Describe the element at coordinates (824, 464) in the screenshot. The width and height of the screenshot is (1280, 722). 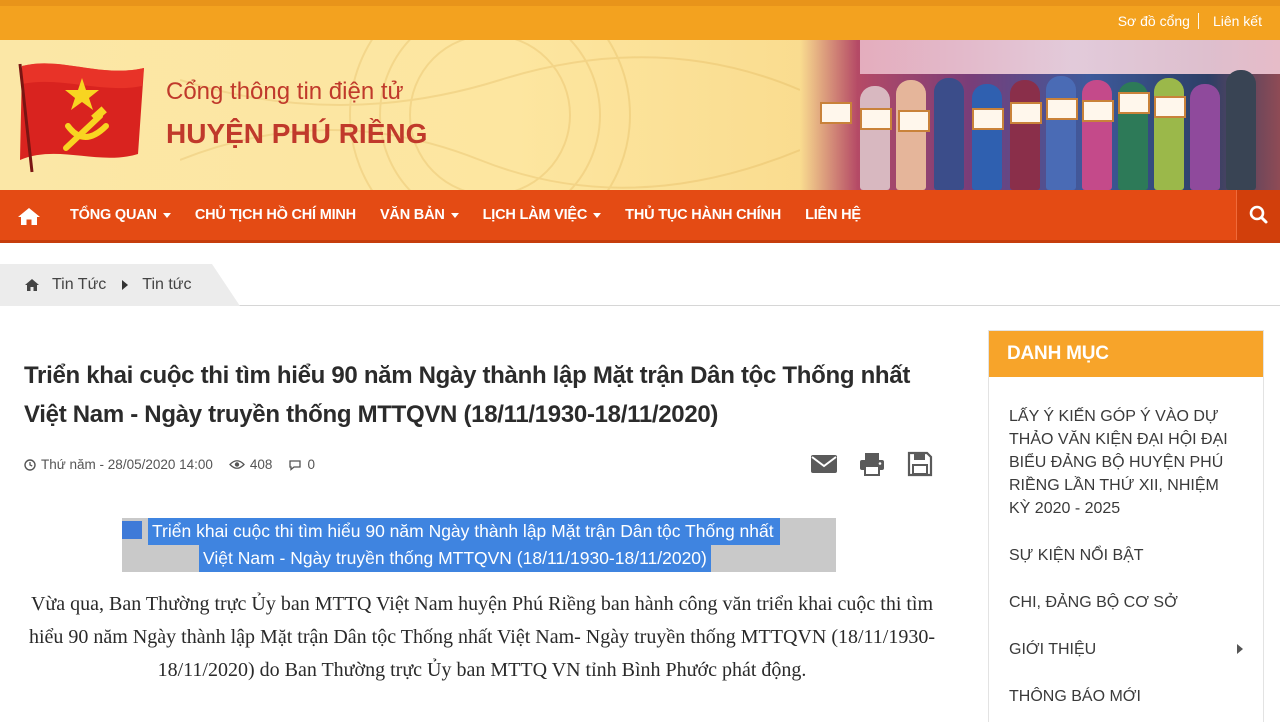
I see `email-icon` at that location.